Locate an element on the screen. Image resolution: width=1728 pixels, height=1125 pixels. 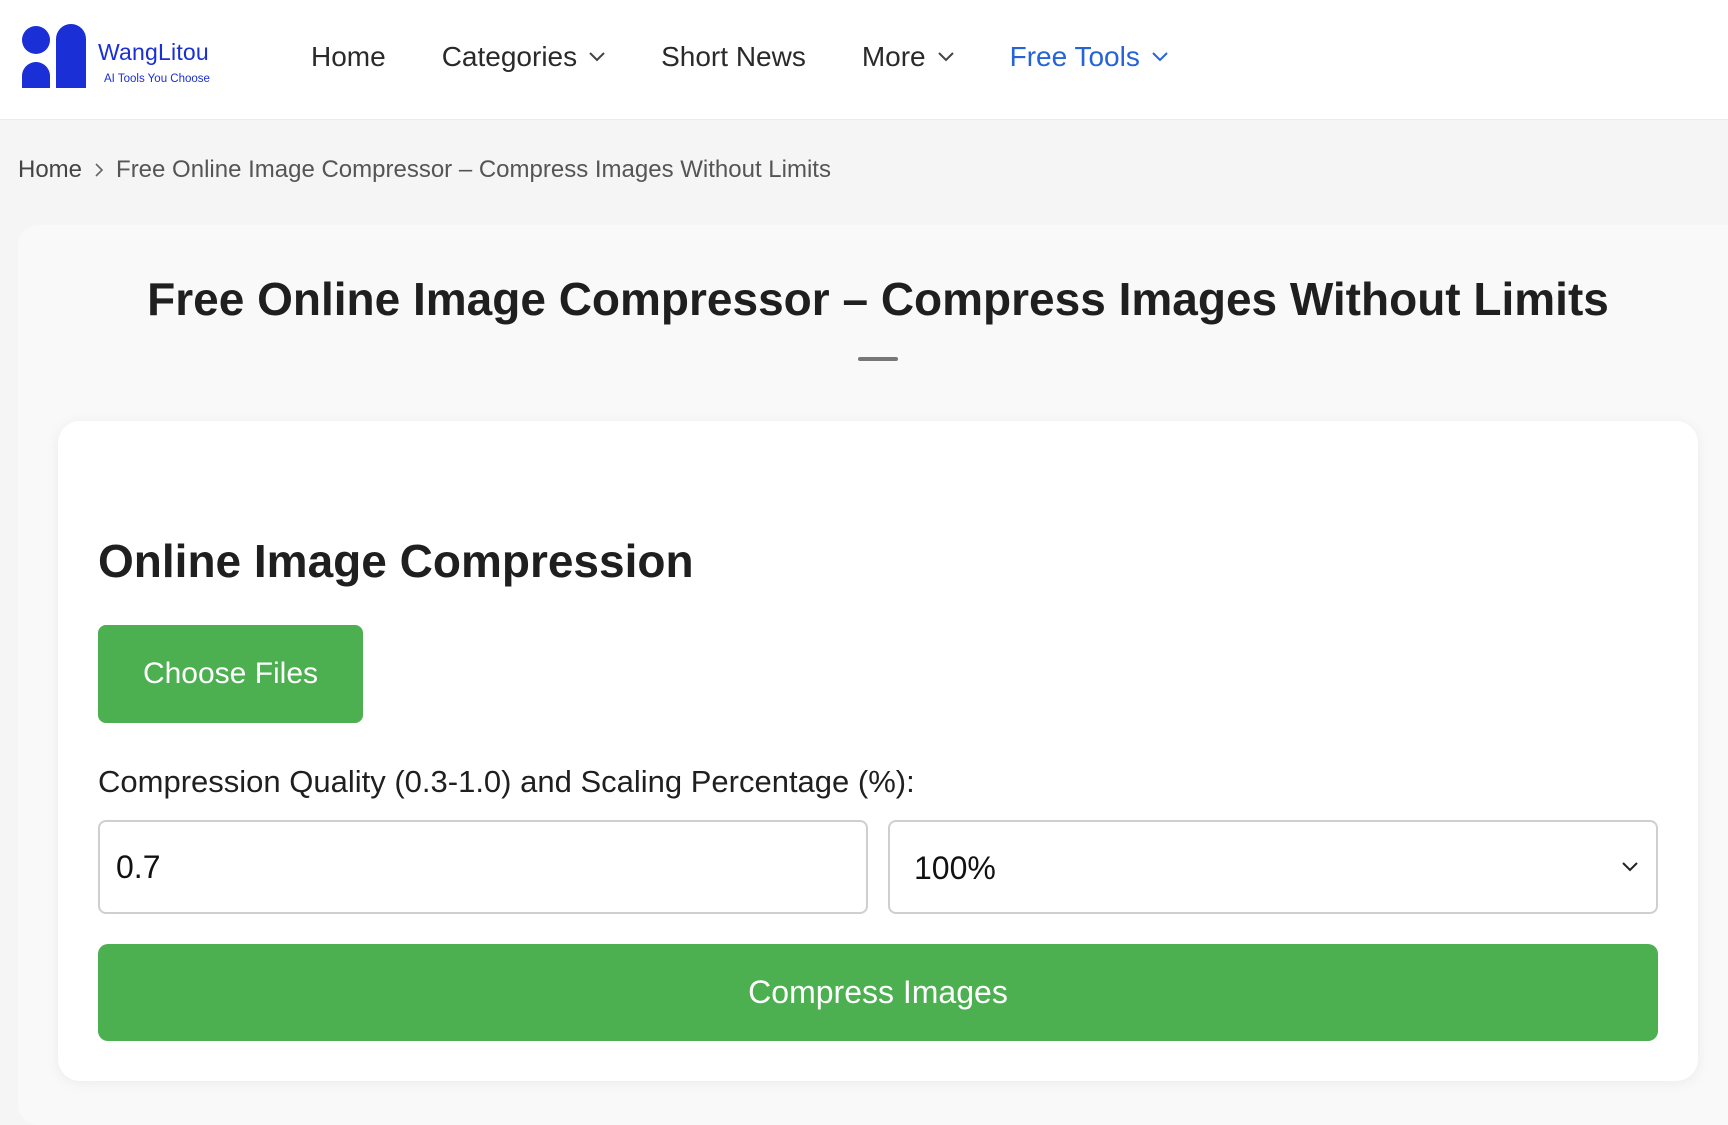
scale-selected-value: 100% is located at coordinates (955, 868).